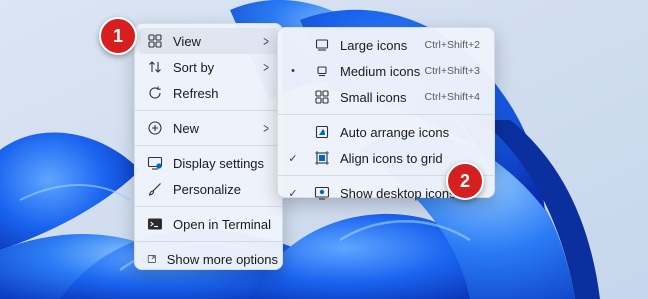  Describe the element at coordinates (373, 97) in the screenshot. I see `submenu-item-label: Small icons` at that location.